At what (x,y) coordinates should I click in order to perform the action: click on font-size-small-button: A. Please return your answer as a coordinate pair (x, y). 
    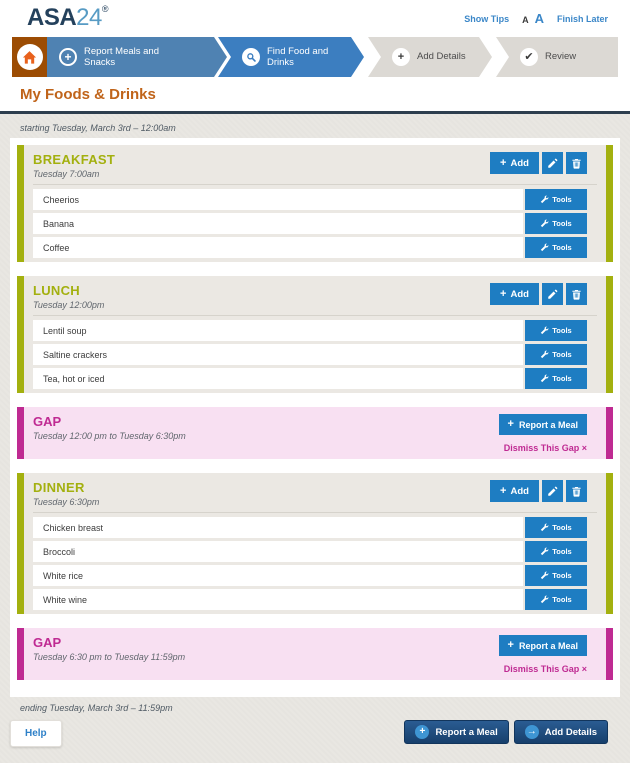
    Looking at the image, I should click on (525, 20).